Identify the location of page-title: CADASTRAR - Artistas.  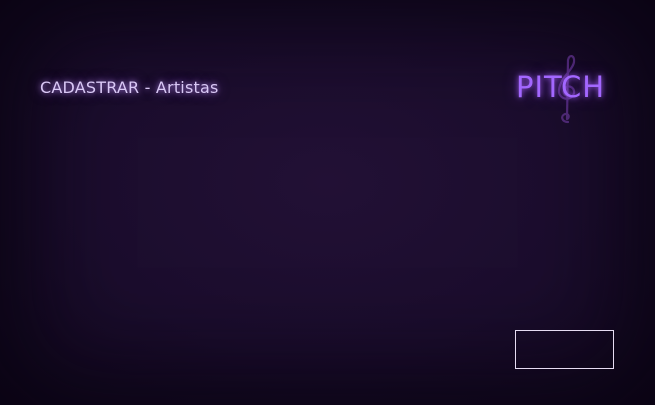
(129, 87).